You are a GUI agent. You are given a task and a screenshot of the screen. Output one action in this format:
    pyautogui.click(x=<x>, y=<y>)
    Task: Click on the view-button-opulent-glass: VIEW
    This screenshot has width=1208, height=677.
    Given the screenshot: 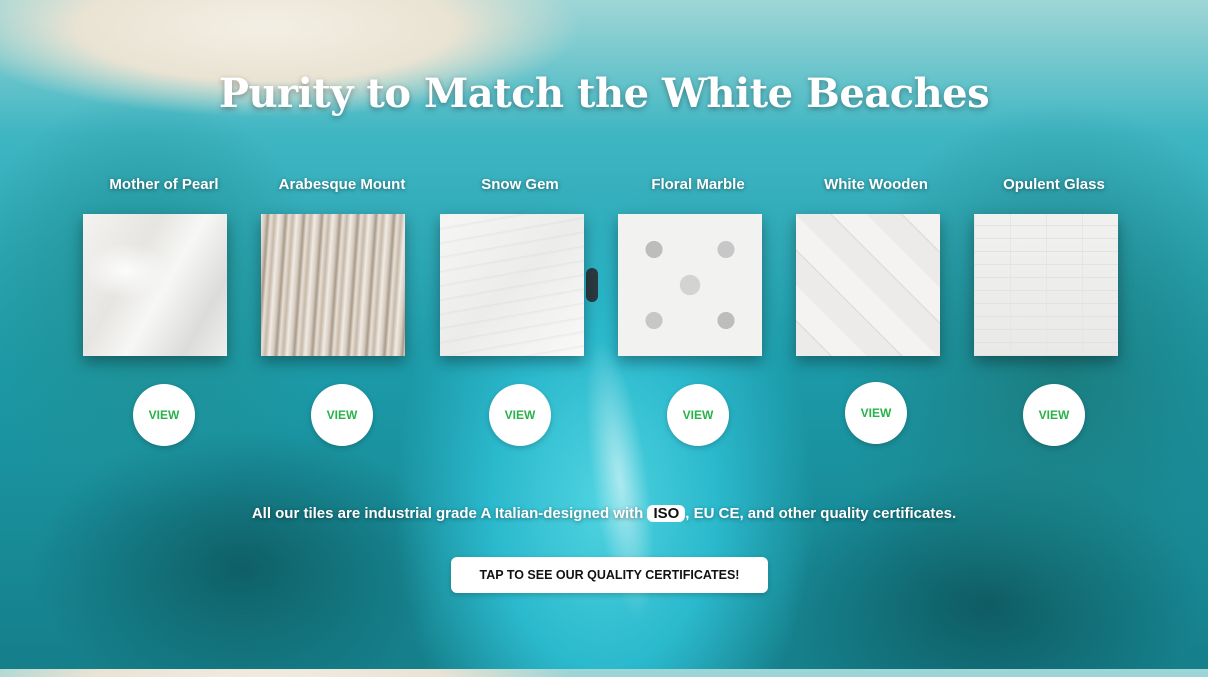 What is the action you would take?
    pyautogui.click(x=1054, y=415)
    